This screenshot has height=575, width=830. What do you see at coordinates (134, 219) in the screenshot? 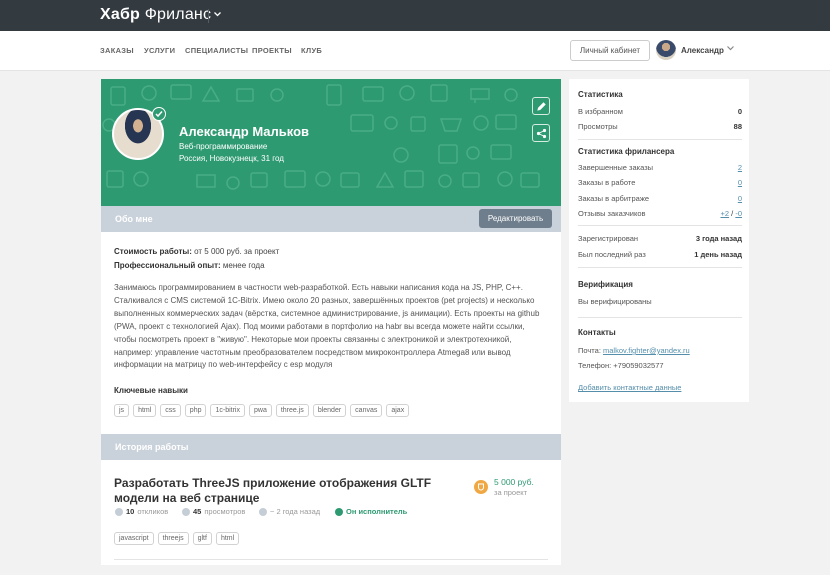
I see `about-title: Обо мне` at bounding box center [134, 219].